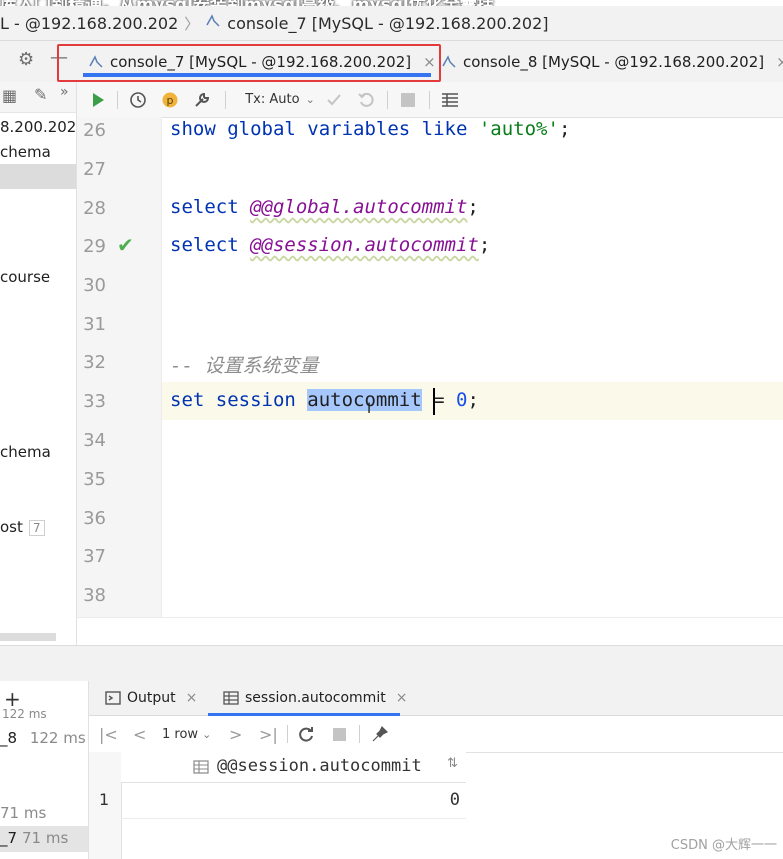  I want to click on text-cursor, so click(434, 401).